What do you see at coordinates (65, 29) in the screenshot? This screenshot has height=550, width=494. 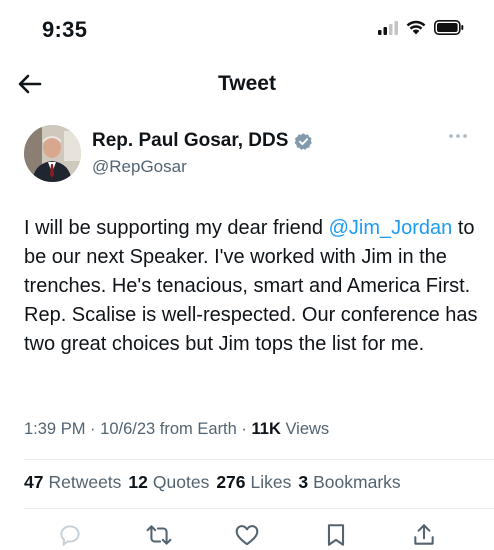 I see `status-time: 9:35` at bounding box center [65, 29].